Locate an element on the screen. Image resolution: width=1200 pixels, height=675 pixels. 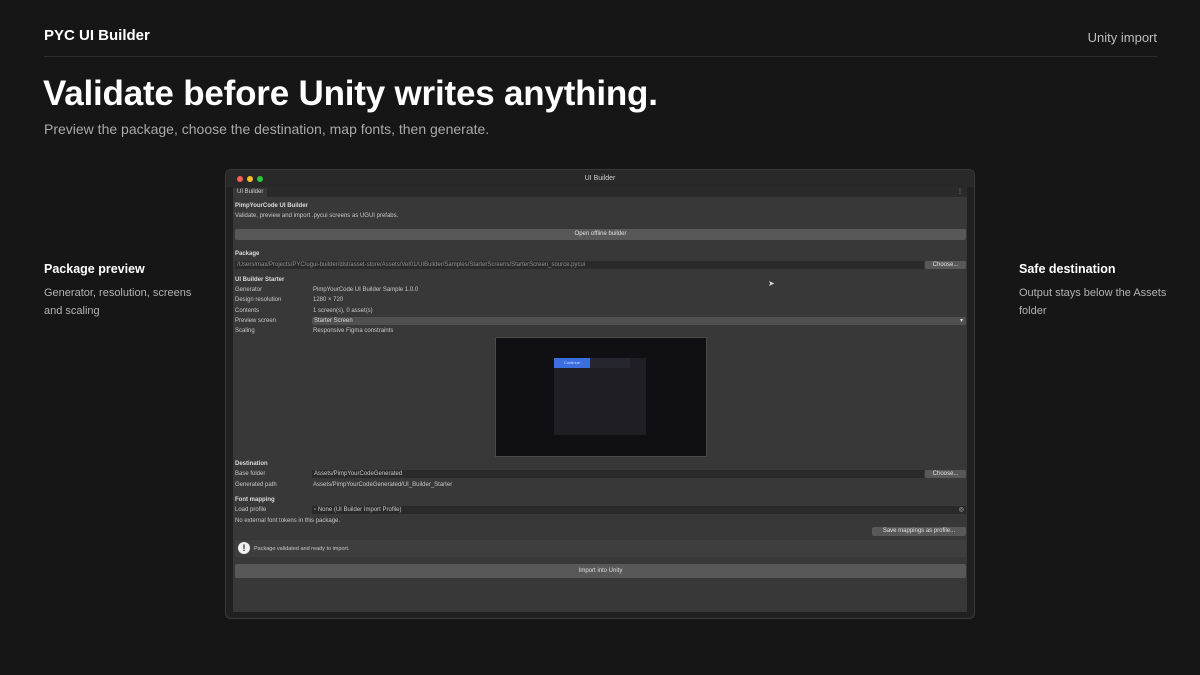
tab-bar: UI Builder ⋮ is located at coordinates (600, 192).